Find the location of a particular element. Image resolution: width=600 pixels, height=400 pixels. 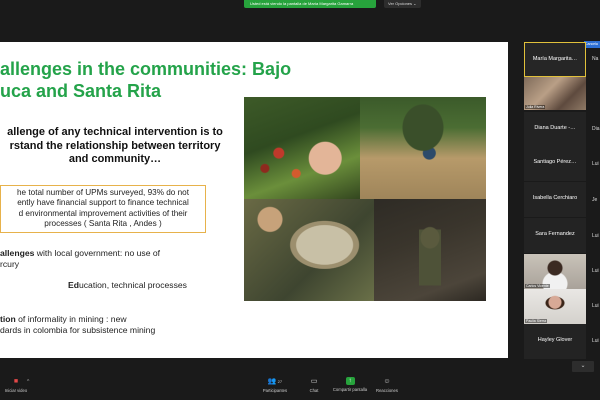

miner-photo is located at coordinates (430, 250).